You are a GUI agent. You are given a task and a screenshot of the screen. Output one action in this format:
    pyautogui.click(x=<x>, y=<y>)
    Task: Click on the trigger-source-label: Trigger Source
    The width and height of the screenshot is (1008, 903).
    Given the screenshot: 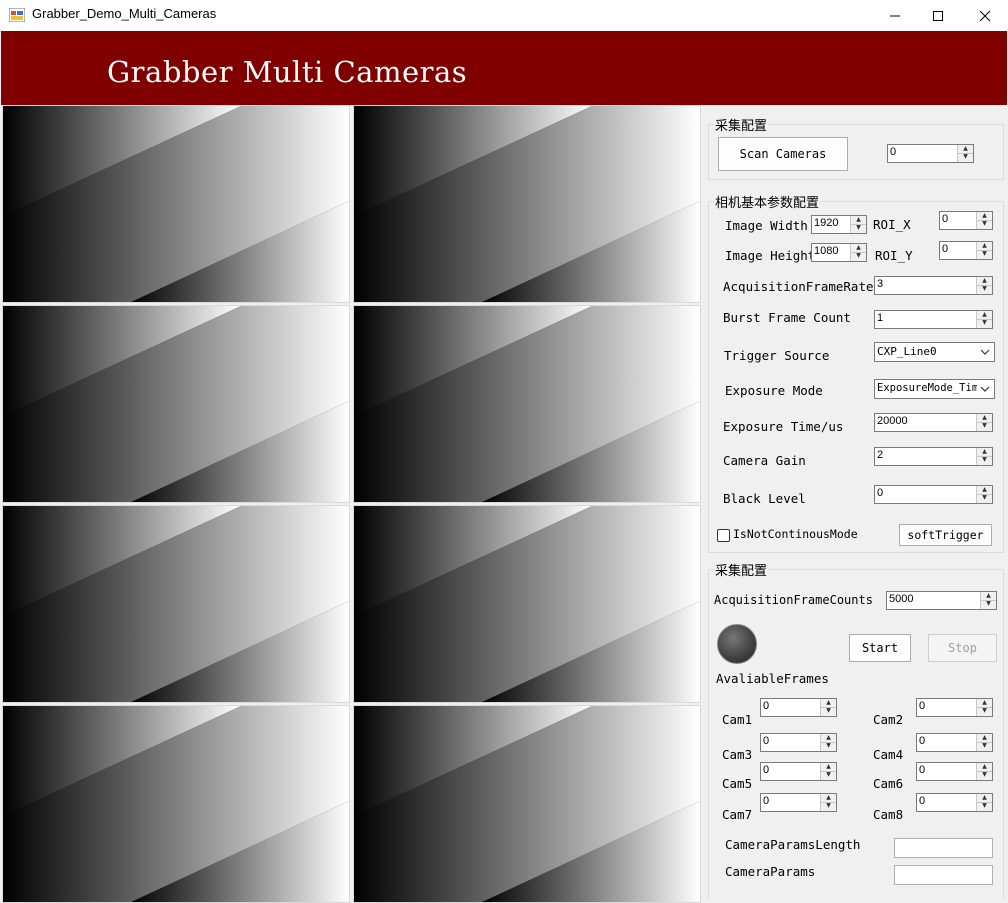 What is the action you would take?
    pyautogui.click(x=777, y=355)
    